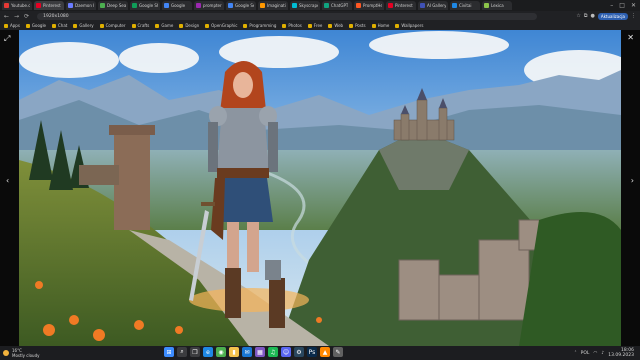  What do you see at coordinates (59, 25) in the screenshot?
I see `bookmark-item: Chat` at bounding box center [59, 25].